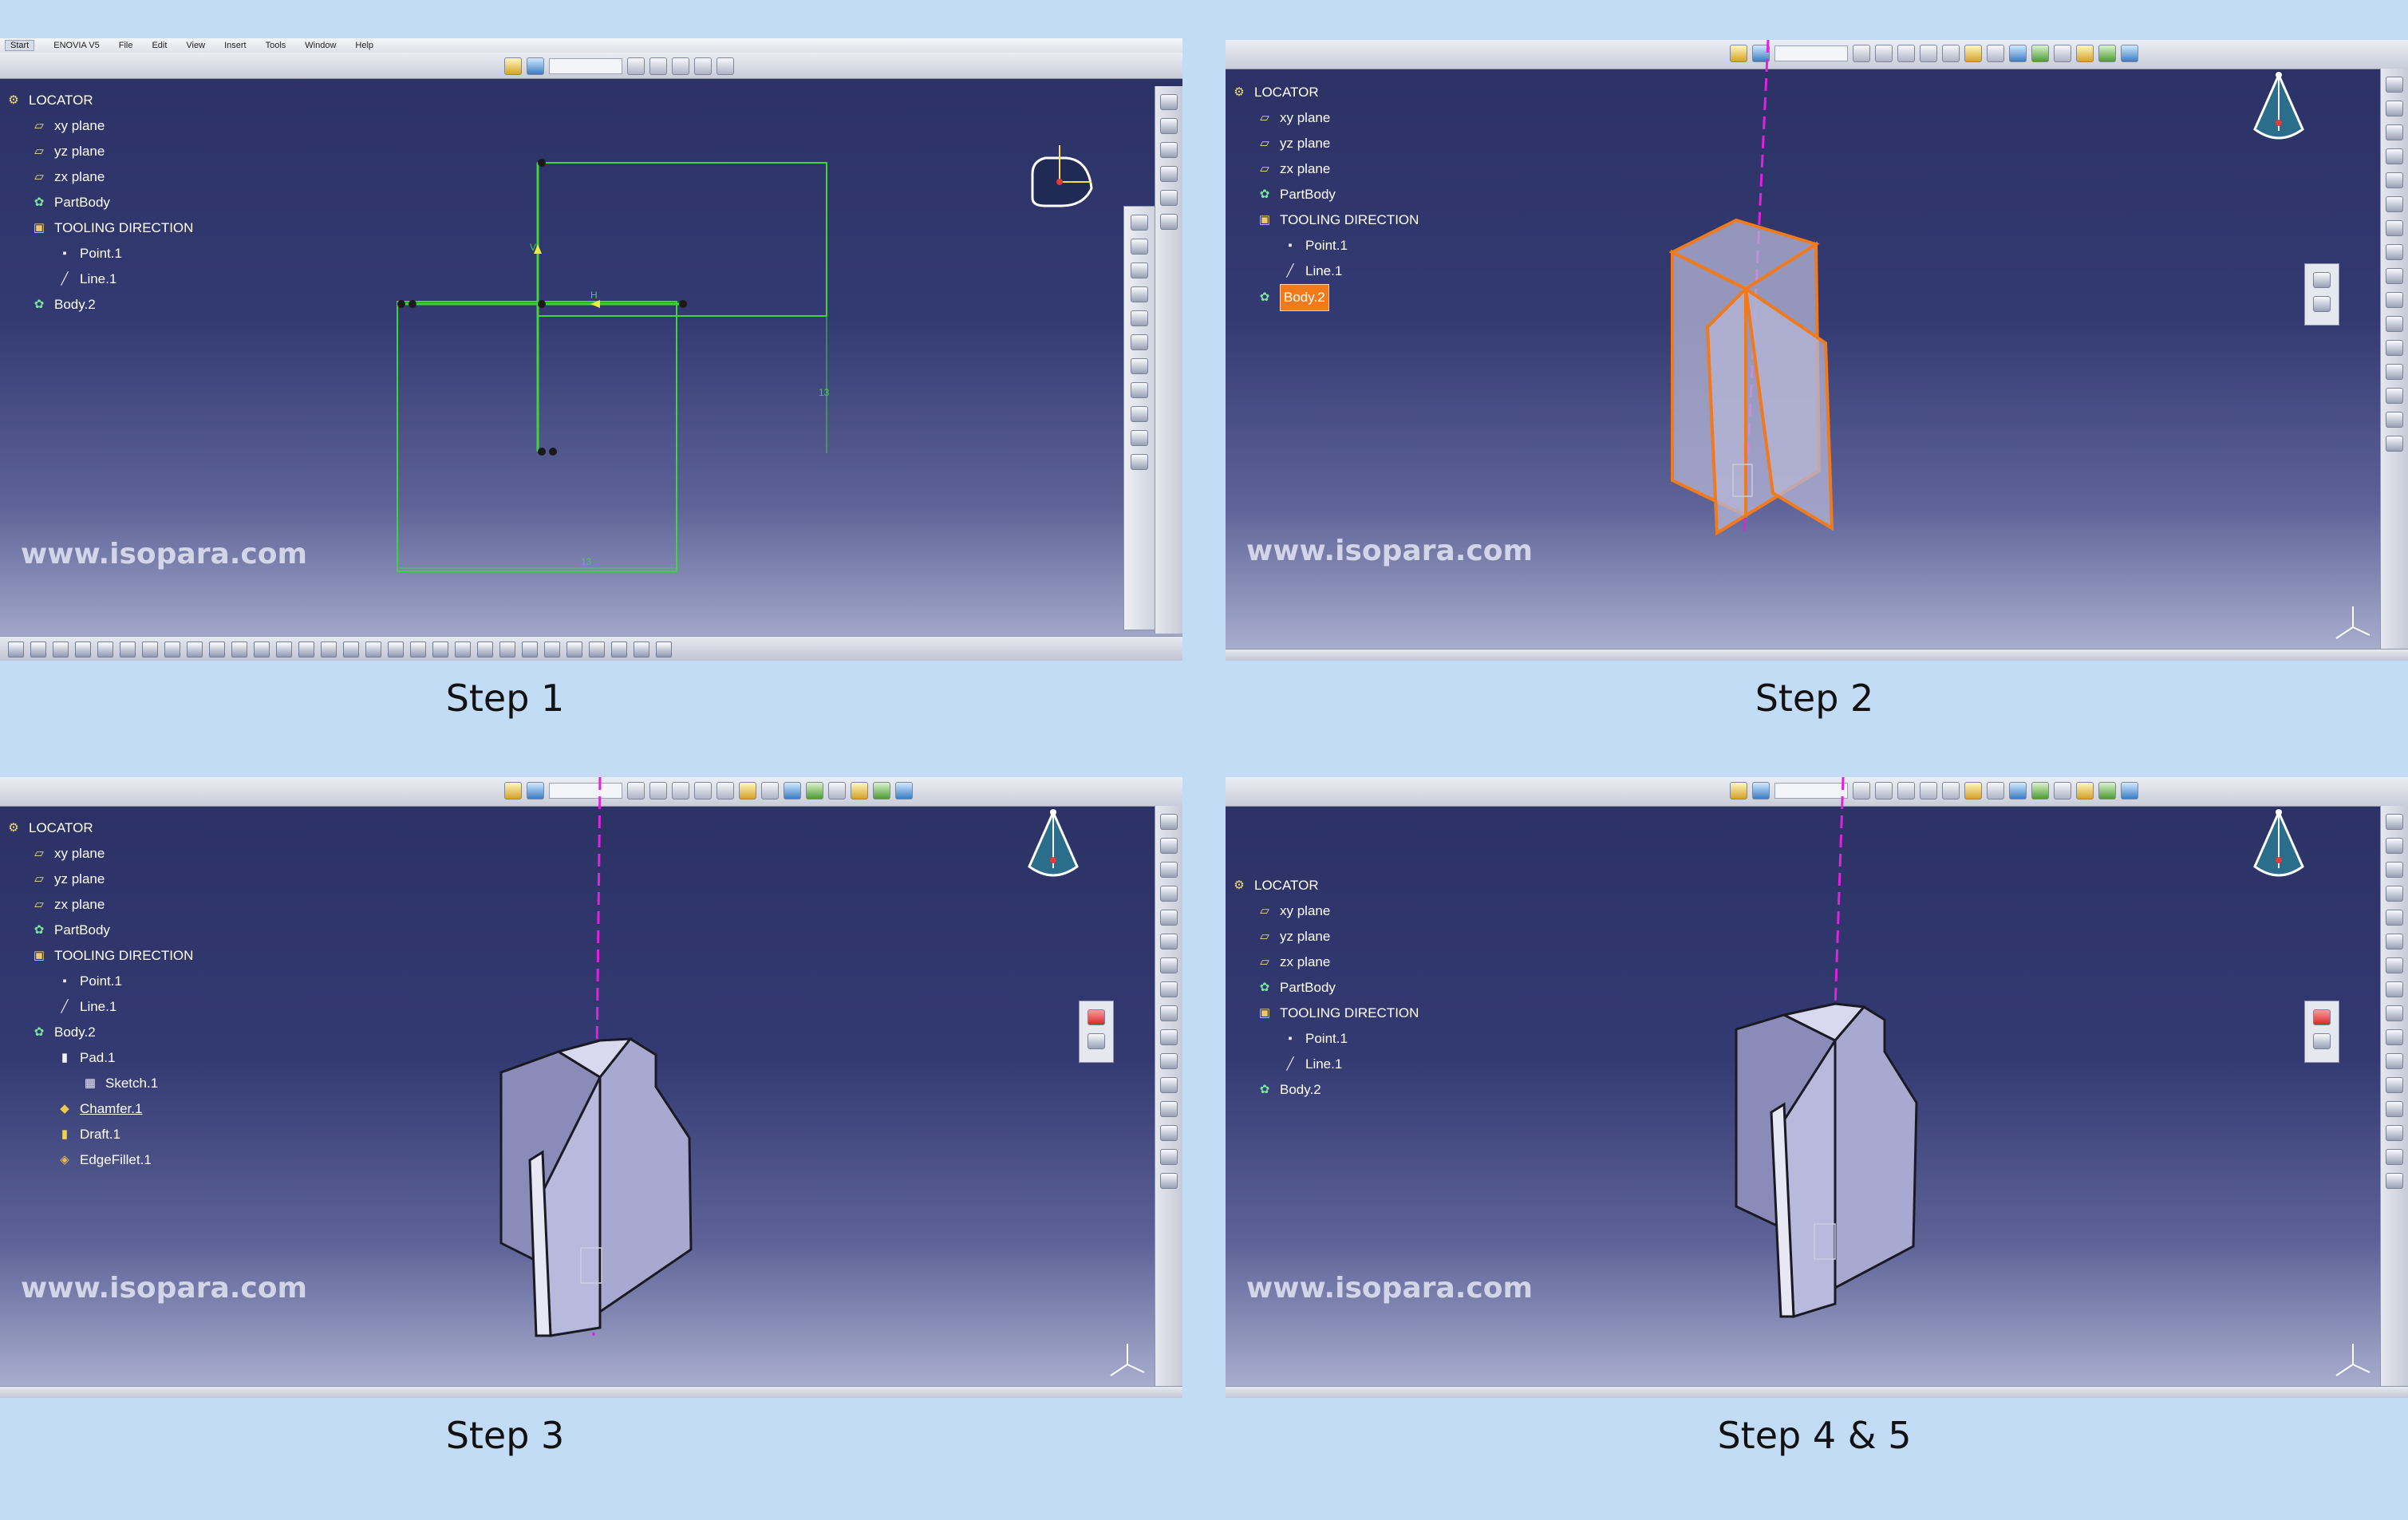 Image resolution: width=2408 pixels, height=1520 pixels. What do you see at coordinates (1169, 150) in the screenshot?
I see `grid-icon` at bounding box center [1169, 150].